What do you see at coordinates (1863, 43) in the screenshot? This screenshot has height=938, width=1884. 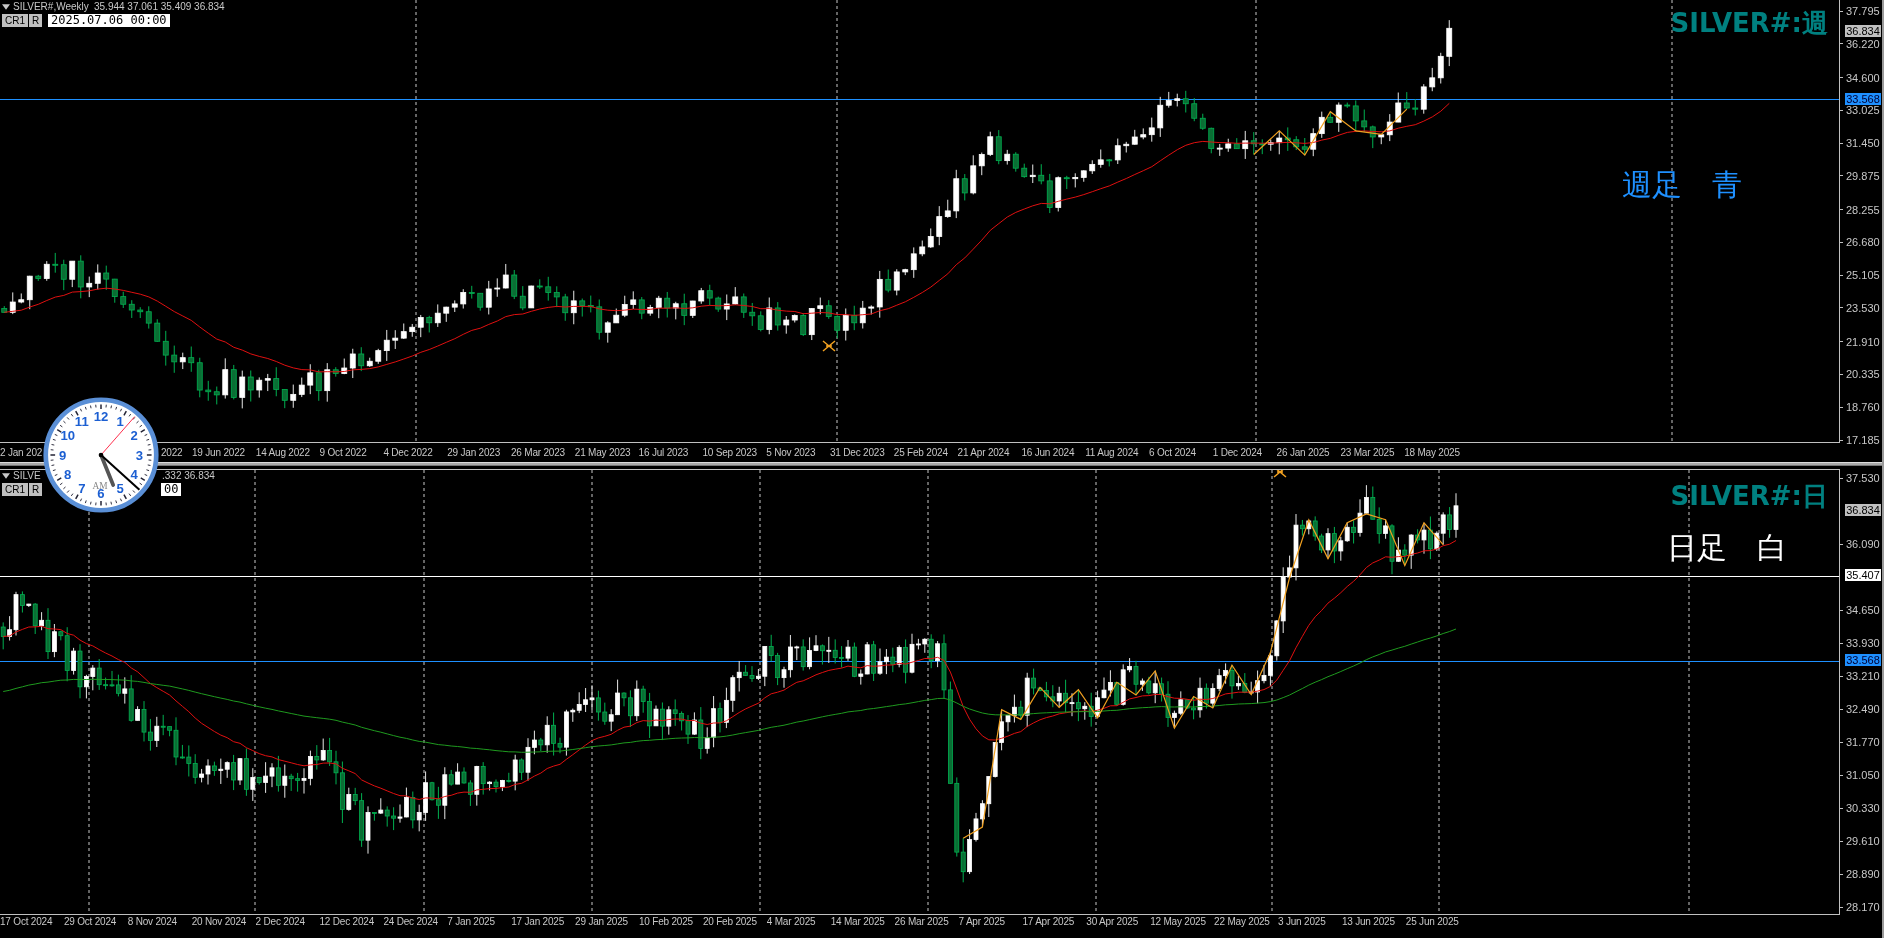 I see `price-label: 36.220` at bounding box center [1863, 43].